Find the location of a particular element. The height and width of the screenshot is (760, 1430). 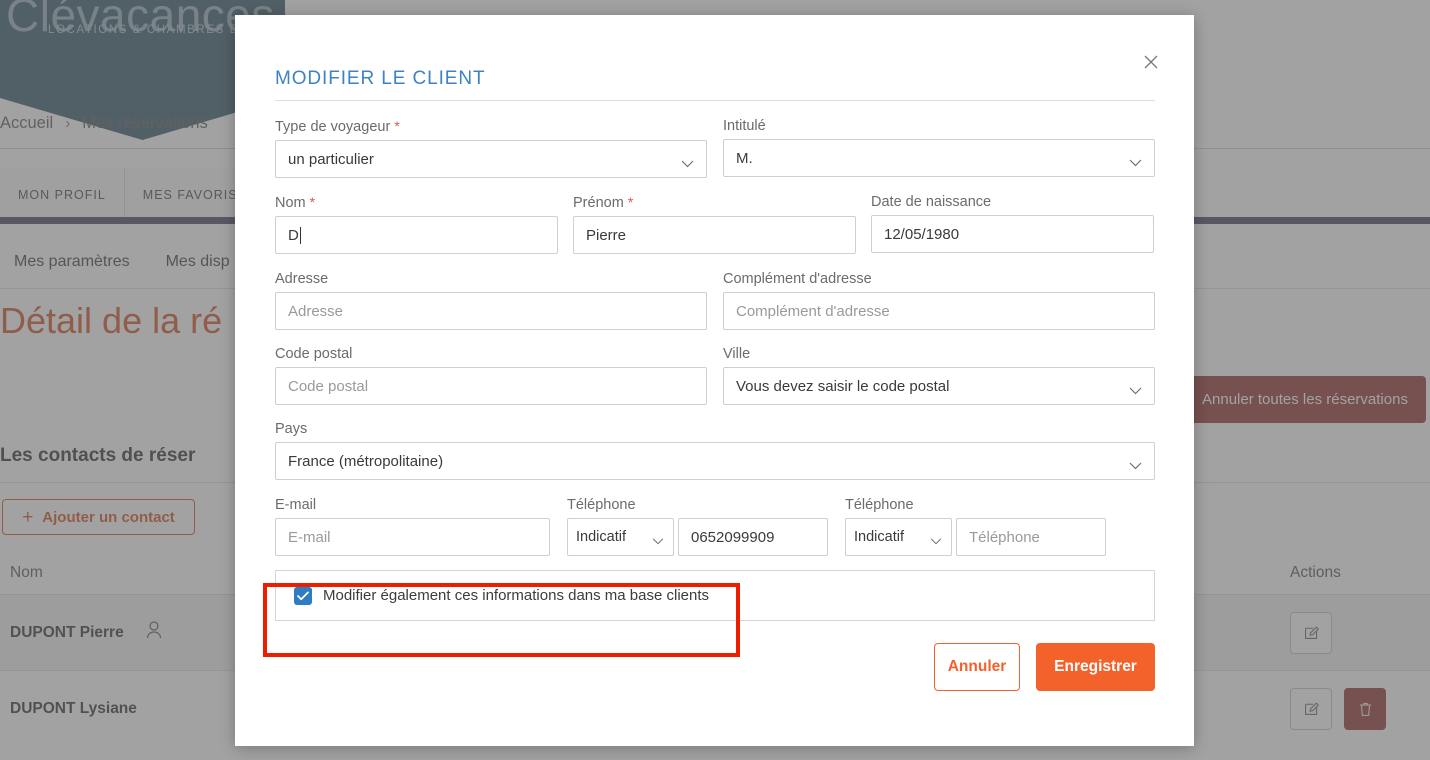

field-email: E-mail E-mail is located at coordinates (412, 526).